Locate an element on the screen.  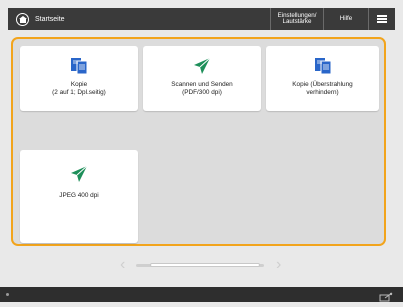
tile-scan-send-pdf: Scannen und Senden (PDF/300 dpi) is located at coordinates (202, 78).